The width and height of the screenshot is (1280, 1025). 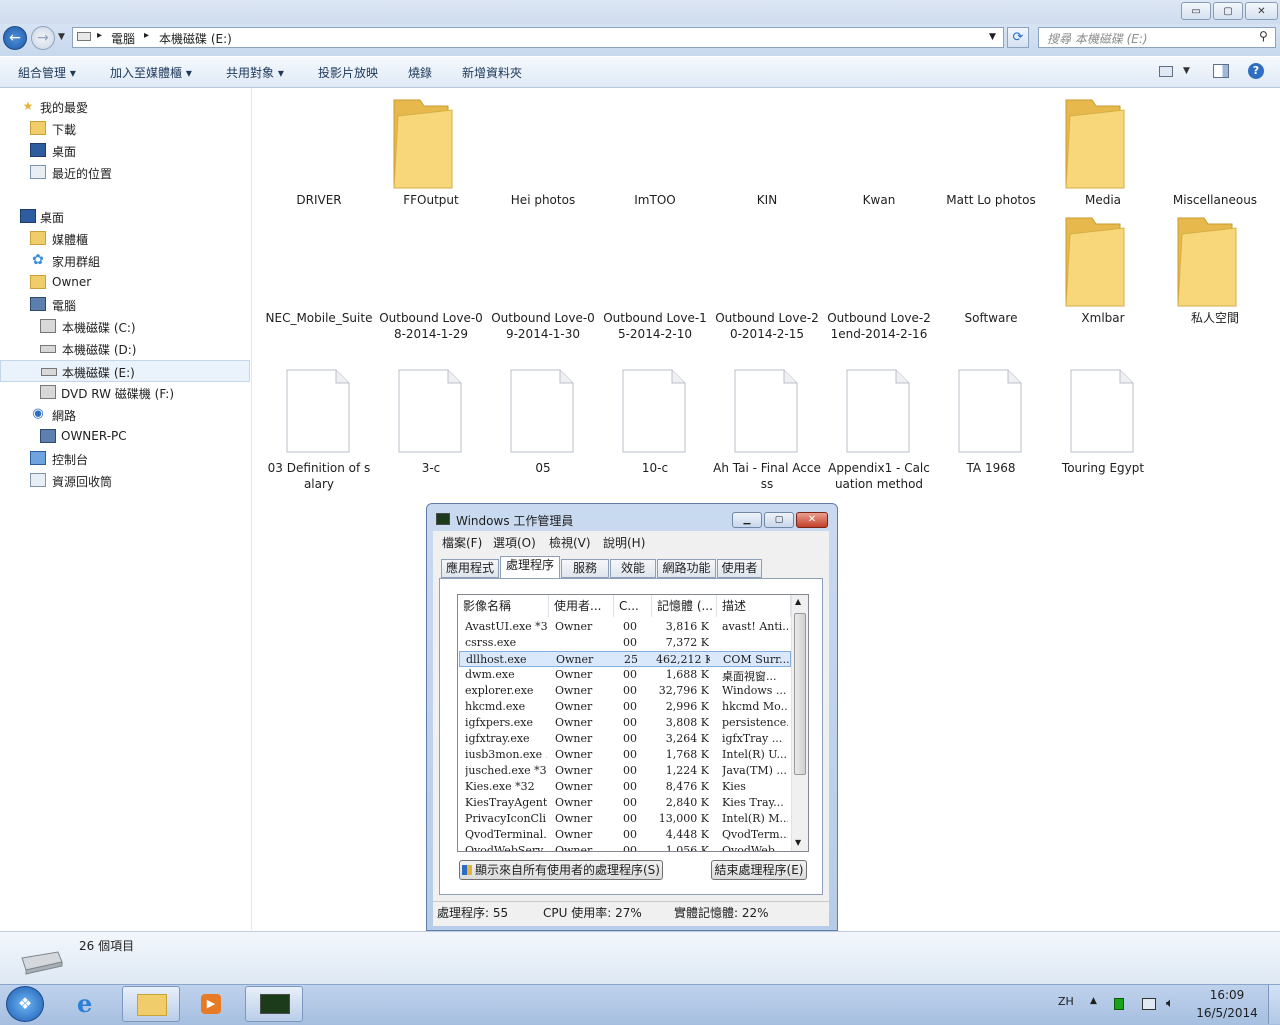 I want to click on clock-date: 16/5/2014, so click(x=1227, y=1013).